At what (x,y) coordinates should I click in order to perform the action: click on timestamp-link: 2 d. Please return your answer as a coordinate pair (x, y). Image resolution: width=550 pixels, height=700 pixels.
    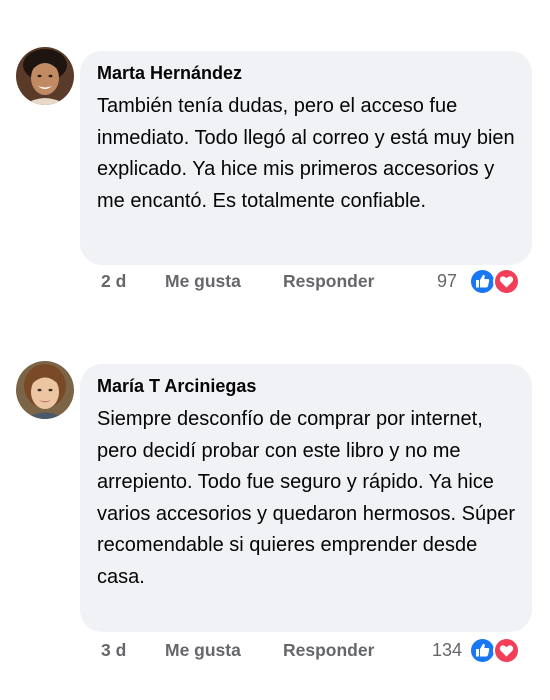
    Looking at the image, I should click on (113, 281).